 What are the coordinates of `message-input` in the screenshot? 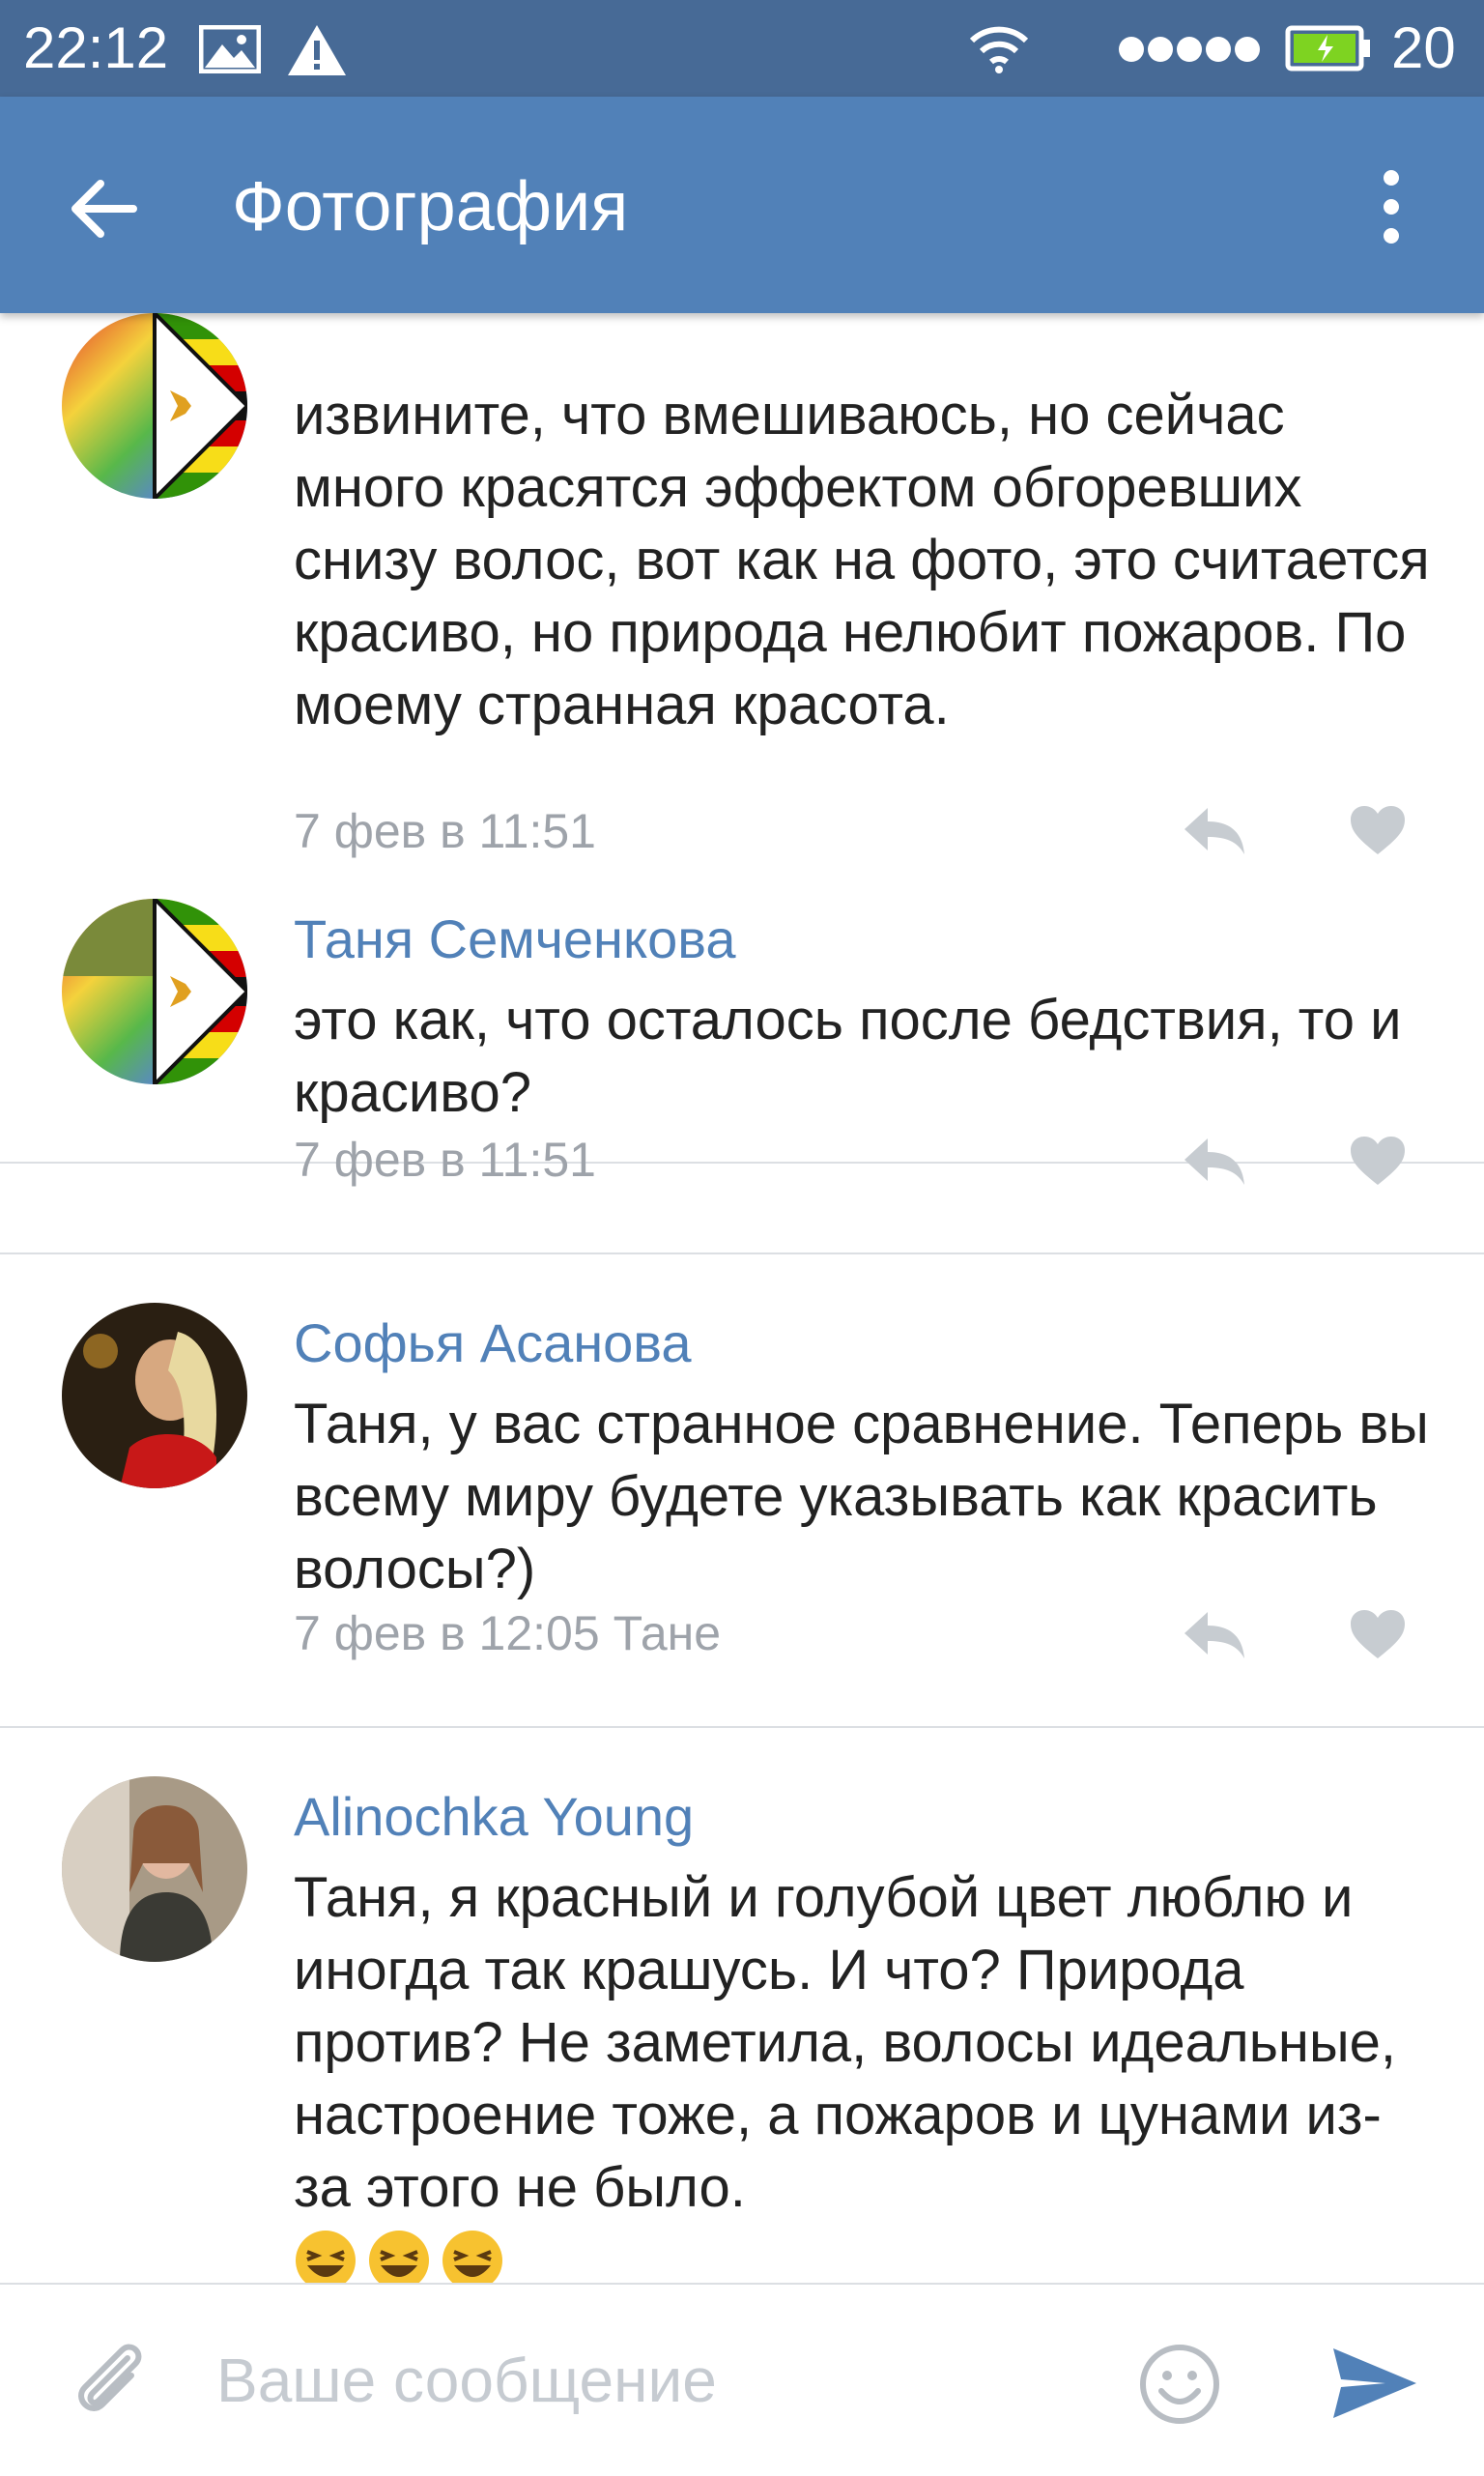 It's located at (651, 2380).